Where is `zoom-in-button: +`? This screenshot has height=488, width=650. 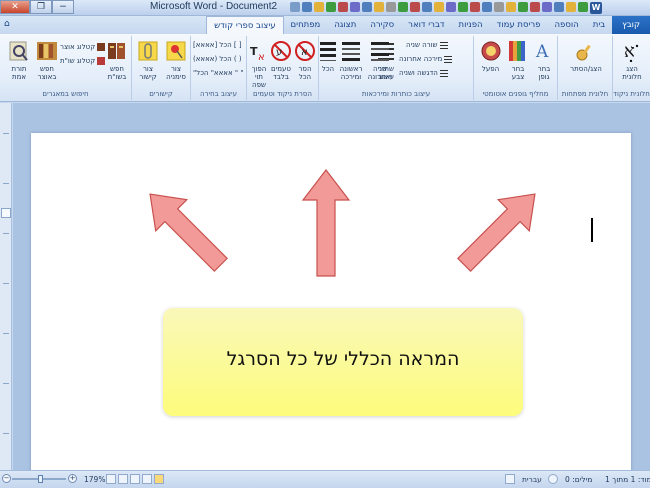 zoom-in-button: + is located at coordinates (72, 478).